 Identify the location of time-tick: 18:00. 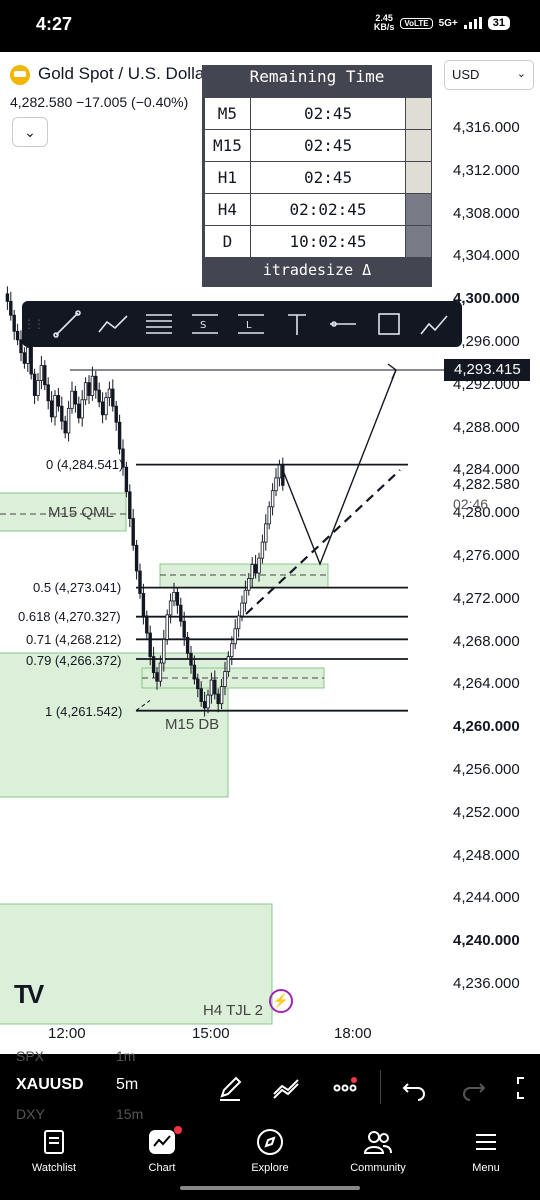
(353, 1033).